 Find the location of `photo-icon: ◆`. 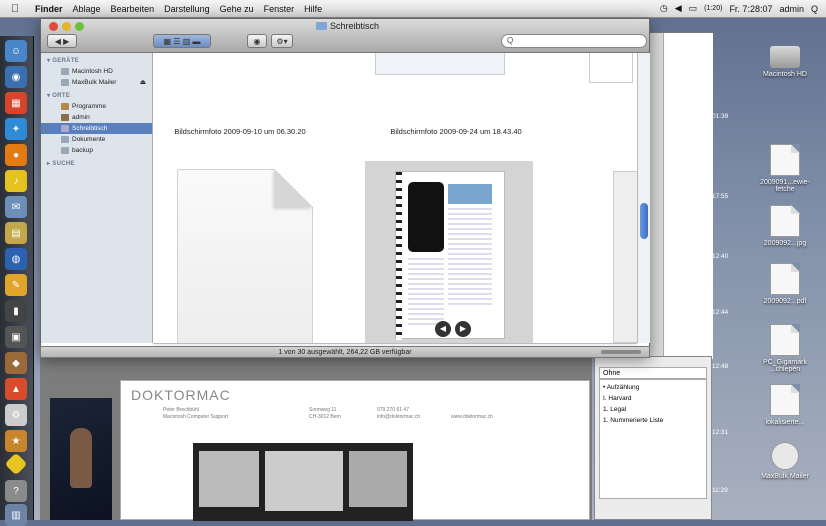

photo-icon: ◆ is located at coordinates (16, 363).